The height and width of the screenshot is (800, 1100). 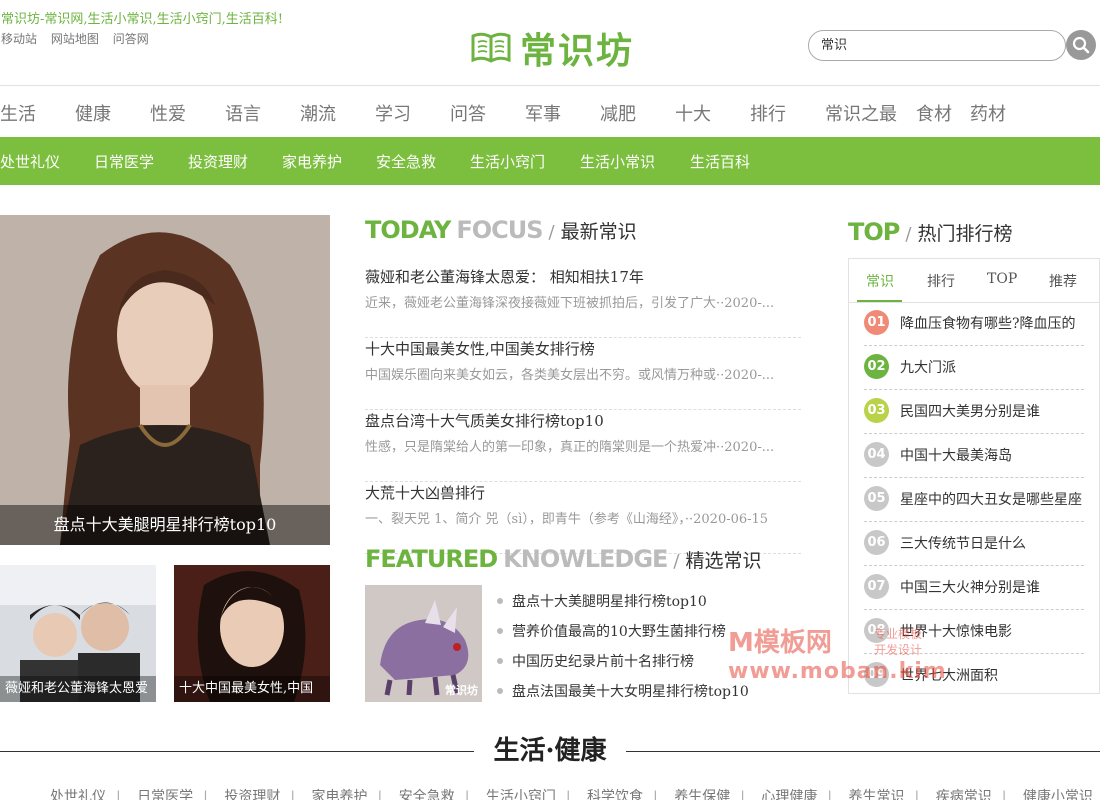 I want to click on category-link: 生活小窍门, so click(x=521, y=794).